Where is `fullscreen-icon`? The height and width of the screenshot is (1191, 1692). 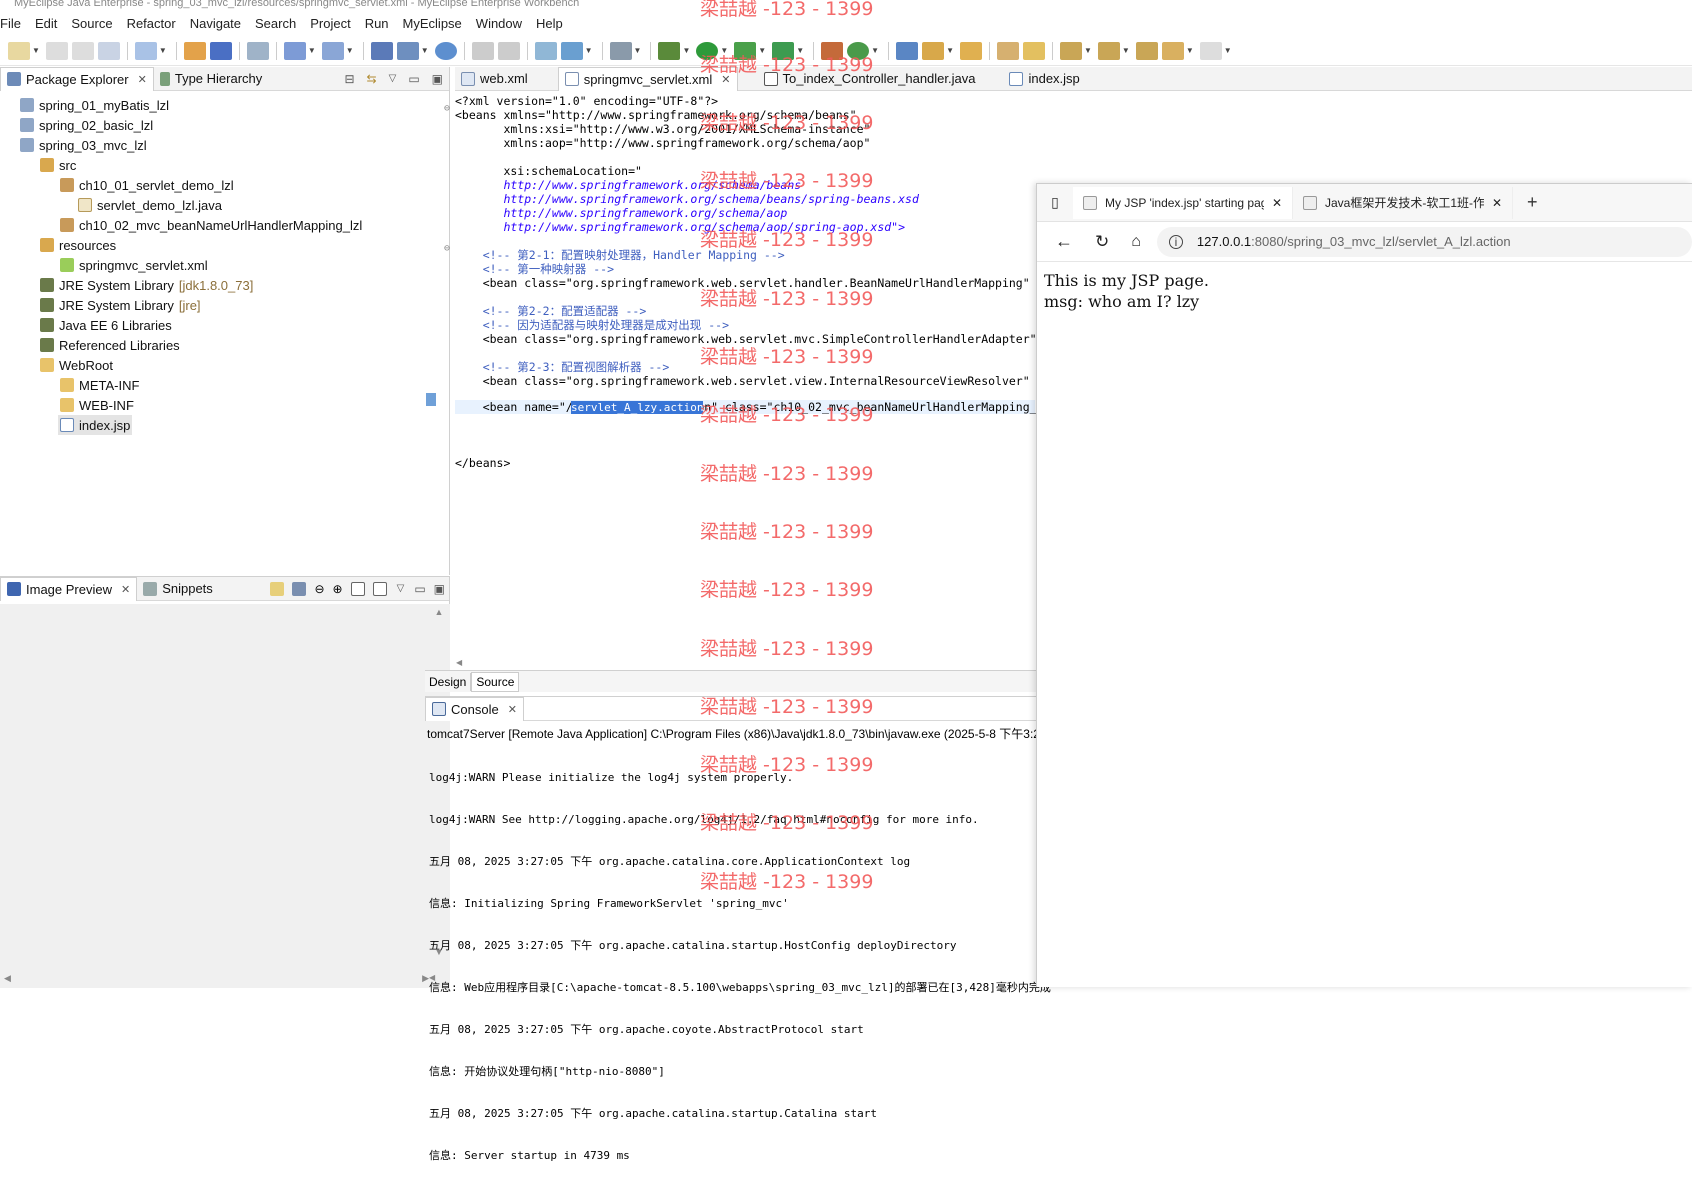 fullscreen-icon is located at coordinates (379, 588).